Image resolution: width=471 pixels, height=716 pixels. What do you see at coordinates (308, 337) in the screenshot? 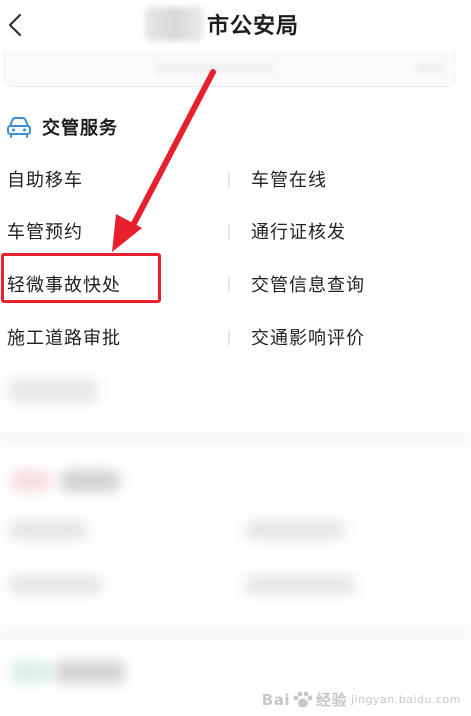
I see `service-traffic-impact: 交通影响评价` at bounding box center [308, 337].